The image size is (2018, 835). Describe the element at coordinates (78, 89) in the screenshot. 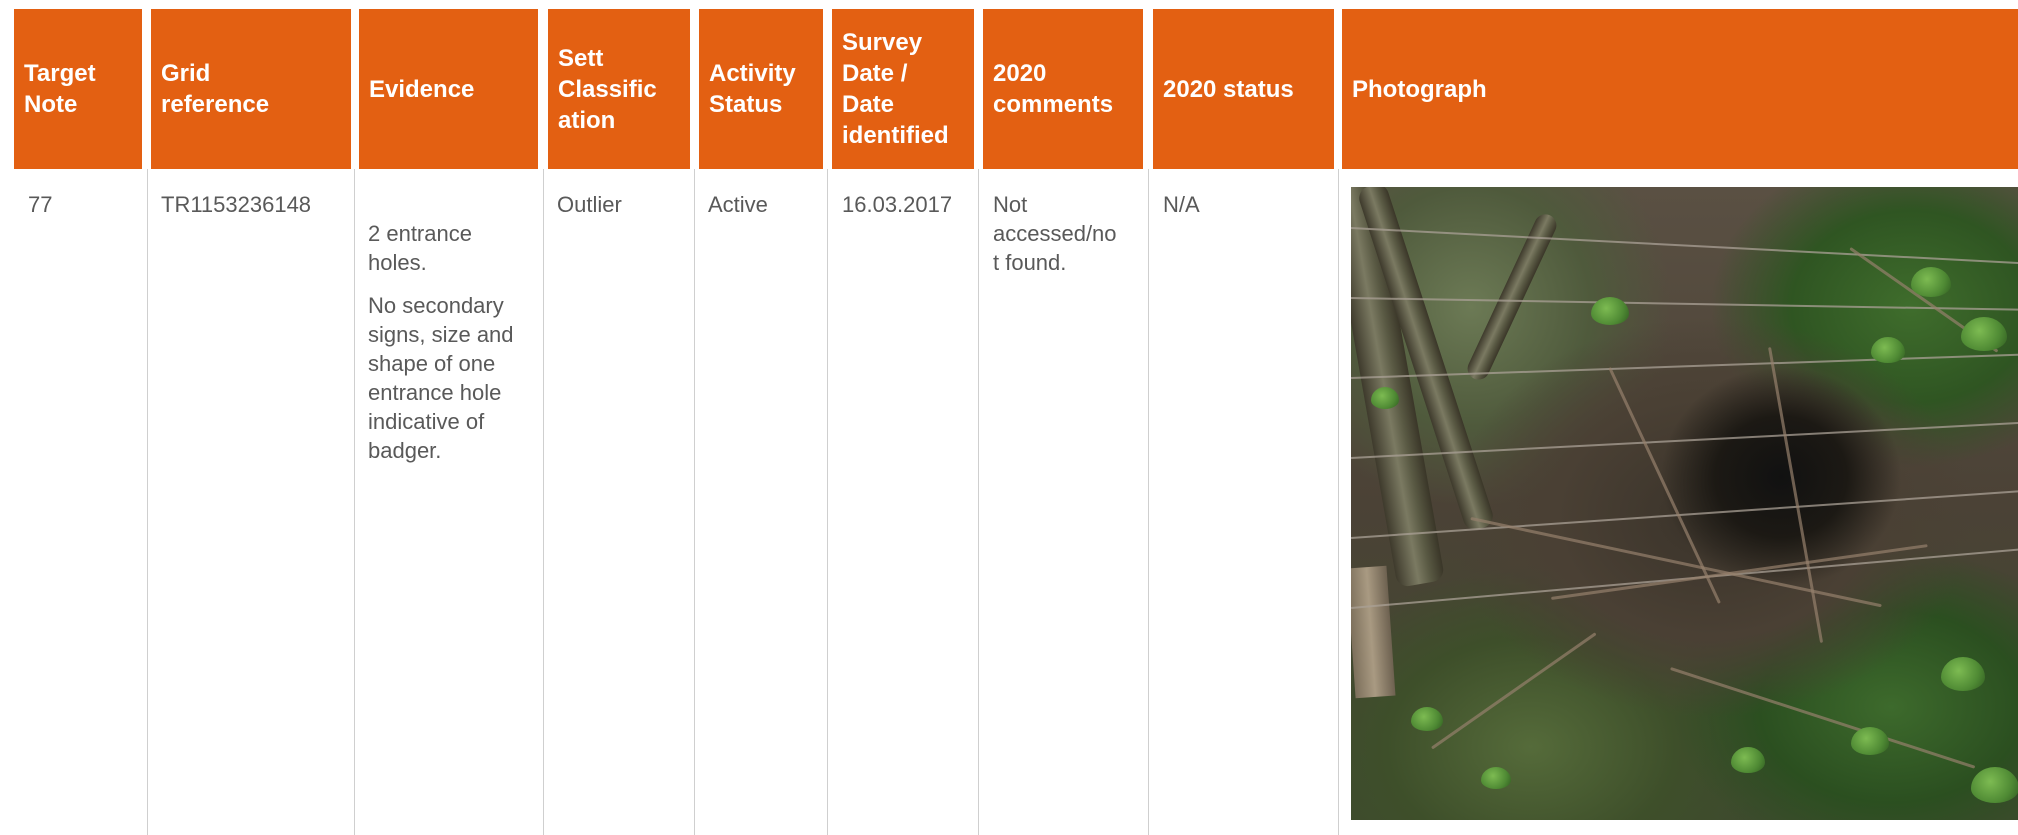

I see `header-target-note: Target Note` at that location.